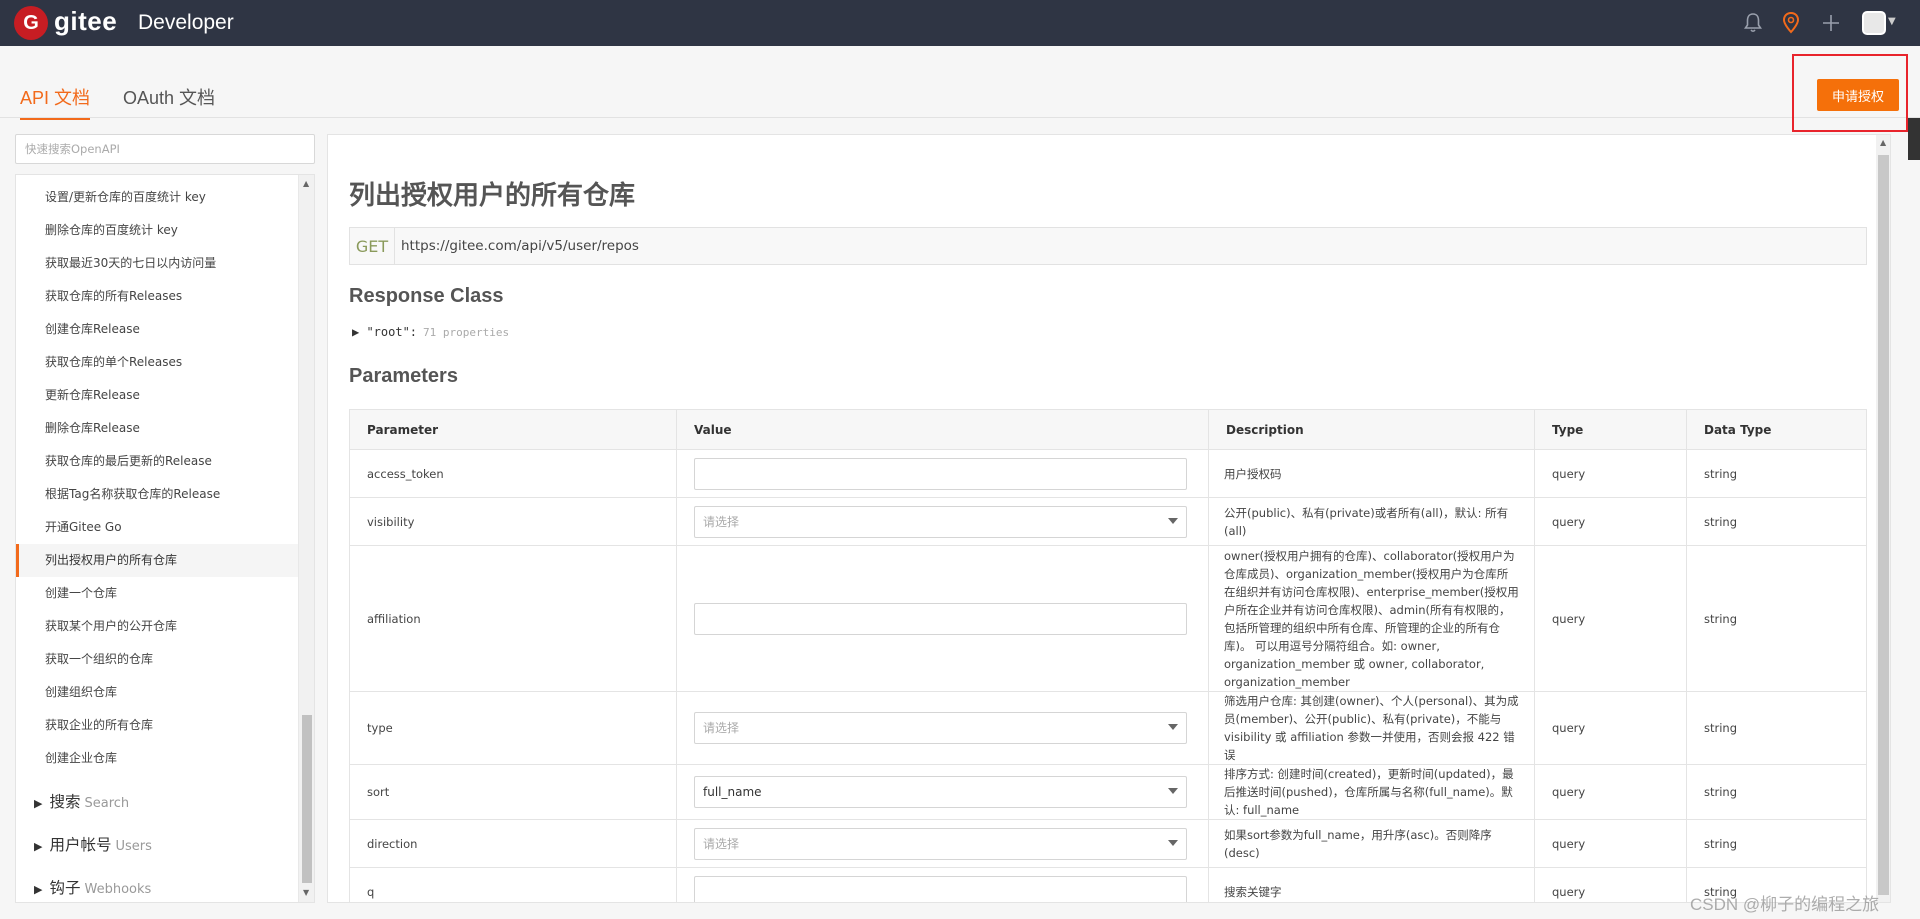 The image size is (1920, 919). Describe the element at coordinates (372, 246) in the screenshot. I see `http-method-badge: GET` at that location.